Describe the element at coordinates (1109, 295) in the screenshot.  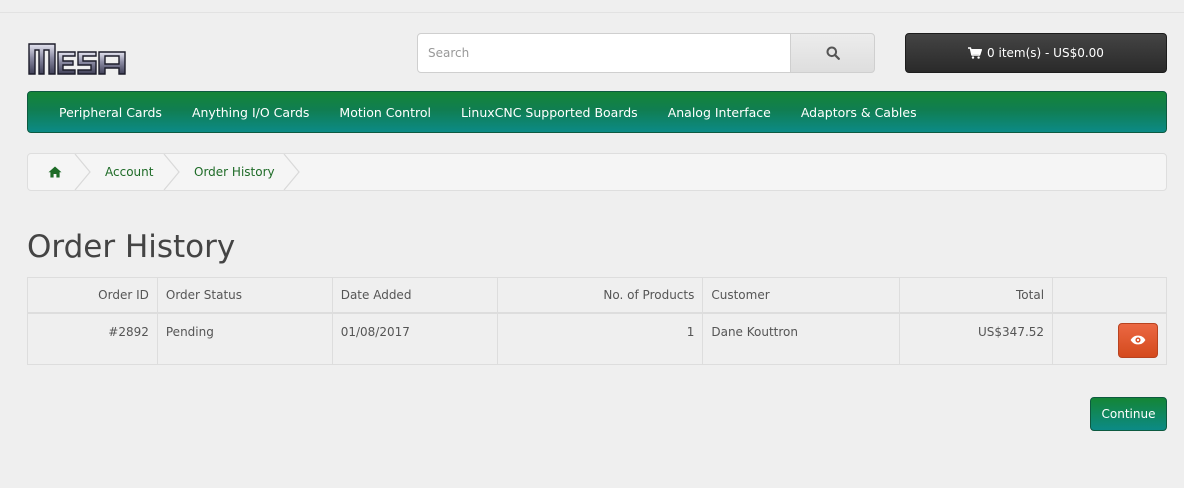
I see `header-actions` at that location.